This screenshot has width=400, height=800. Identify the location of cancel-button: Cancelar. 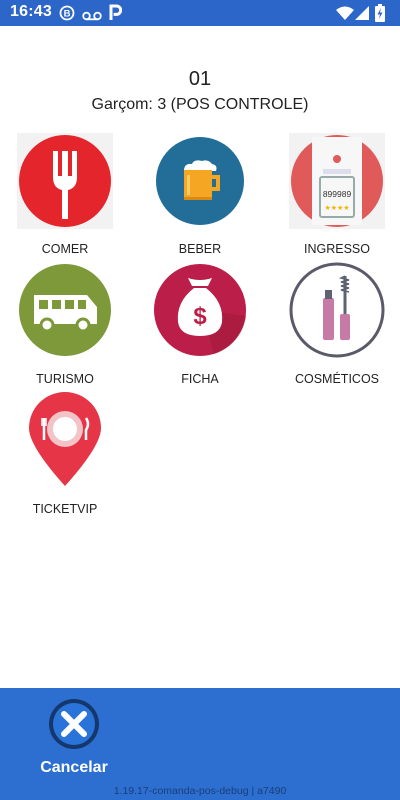
(74, 740).